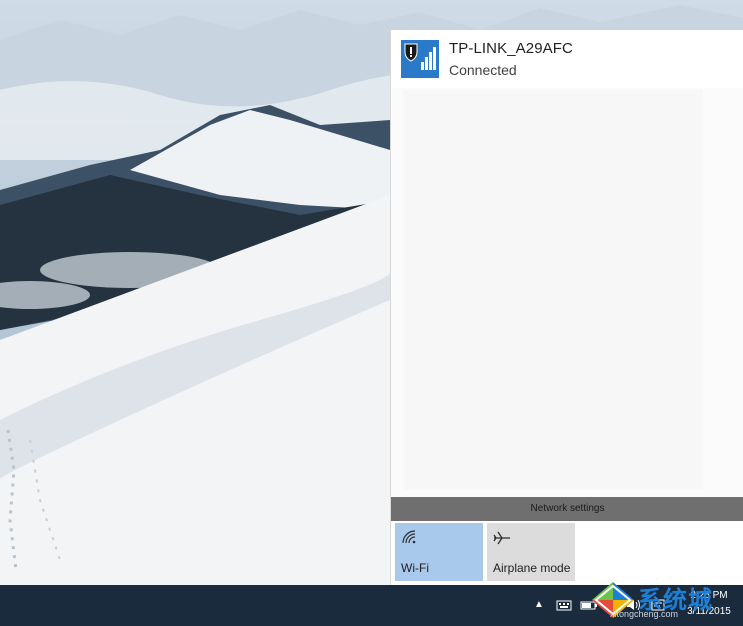 The height and width of the screenshot is (626, 743). I want to click on airplane-mode-button: Airplane mode, so click(531, 552).